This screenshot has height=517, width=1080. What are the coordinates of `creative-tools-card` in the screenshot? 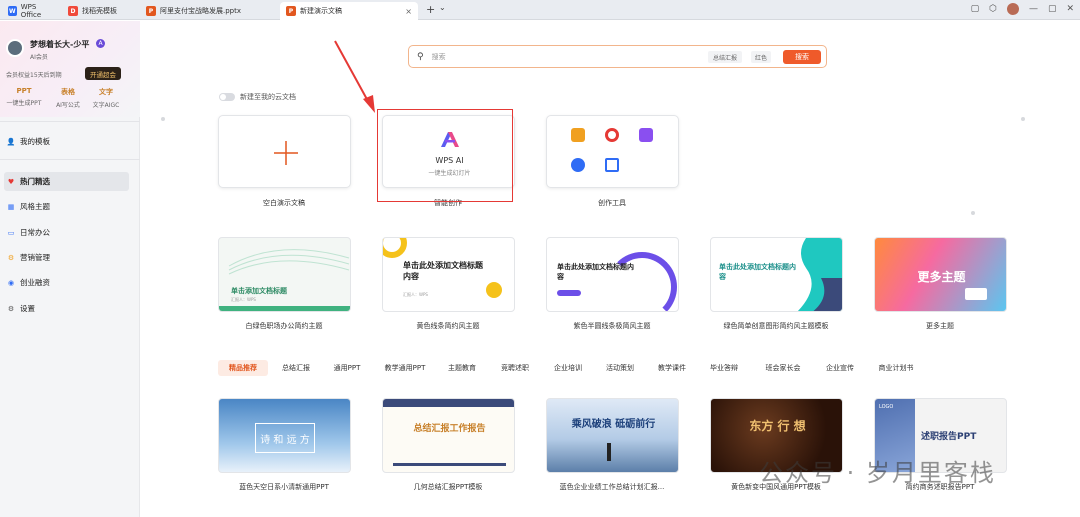 It's located at (612, 151).